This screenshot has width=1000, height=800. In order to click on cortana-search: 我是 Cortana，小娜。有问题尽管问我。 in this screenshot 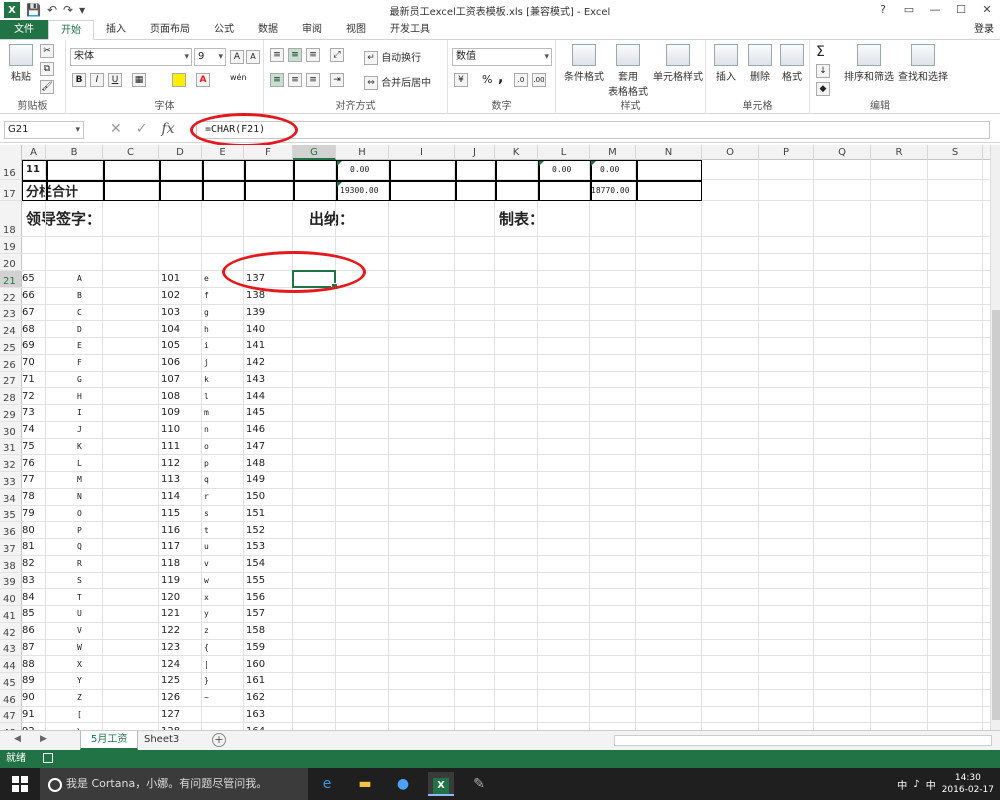, I will do `click(174, 784)`.